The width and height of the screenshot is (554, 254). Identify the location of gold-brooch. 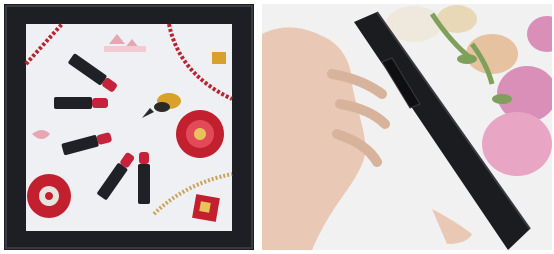
(219, 58).